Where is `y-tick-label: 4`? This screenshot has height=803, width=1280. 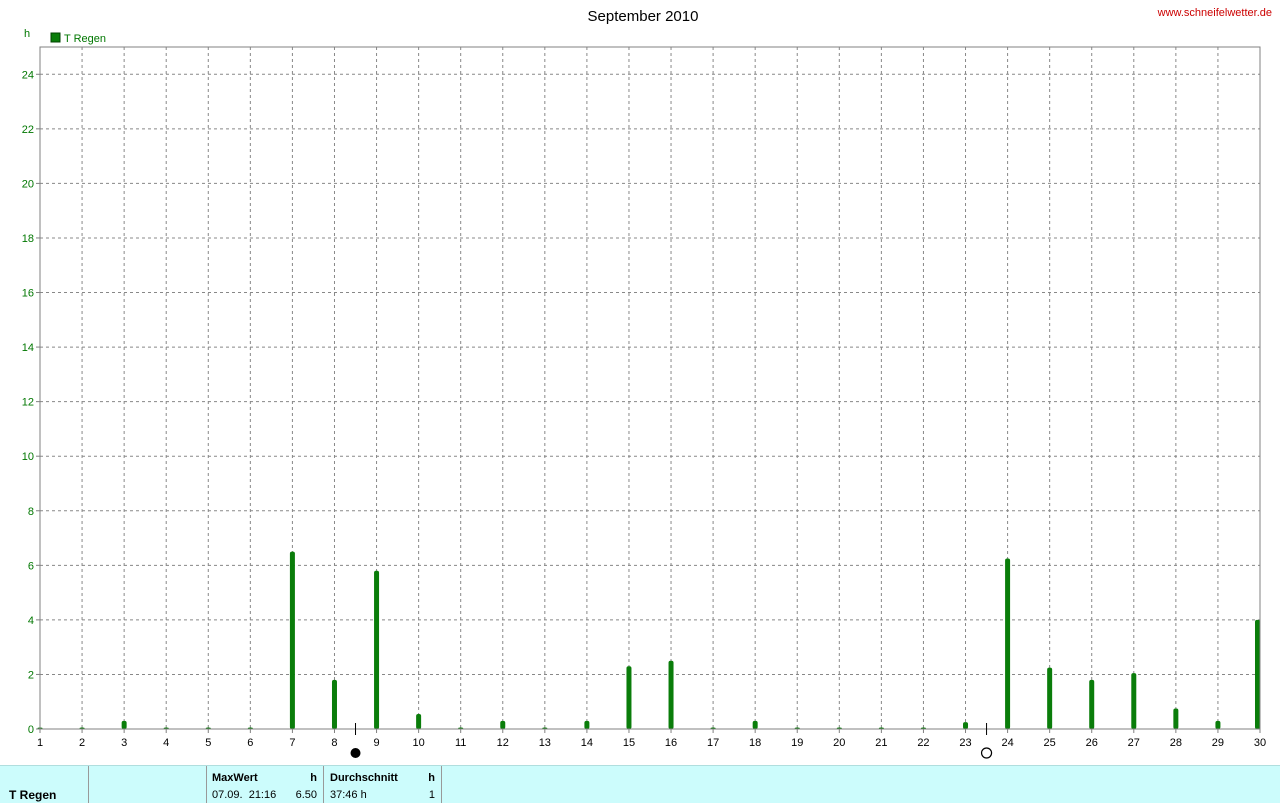
y-tick-label: 4 is located at coordinates (31, 621).